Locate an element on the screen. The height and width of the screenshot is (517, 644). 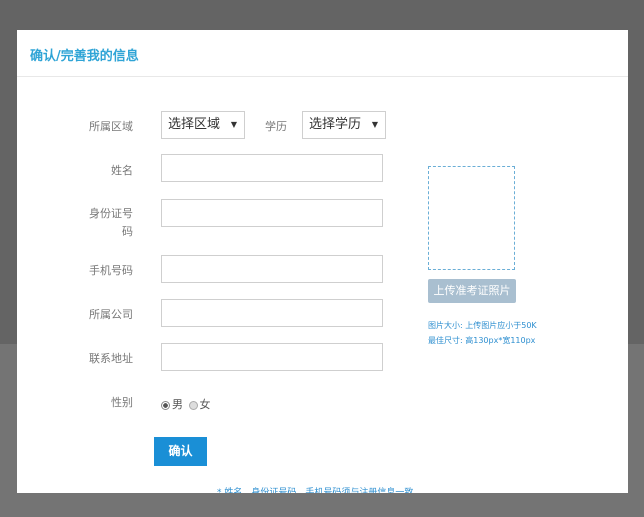
name-label: 姓名 is located at coordinates (122, 170).